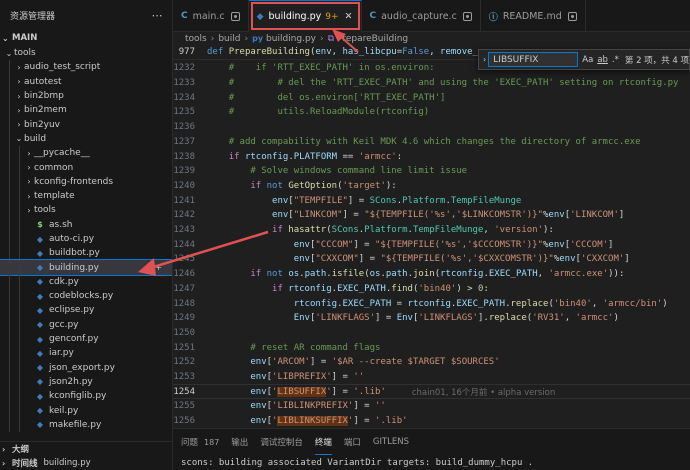 The width and height of the screenshot is (690, 470). What do you see at coordinates (184, 83) in the screenshot?
I see `line-number: 1233` at bounding box center [184, 83].